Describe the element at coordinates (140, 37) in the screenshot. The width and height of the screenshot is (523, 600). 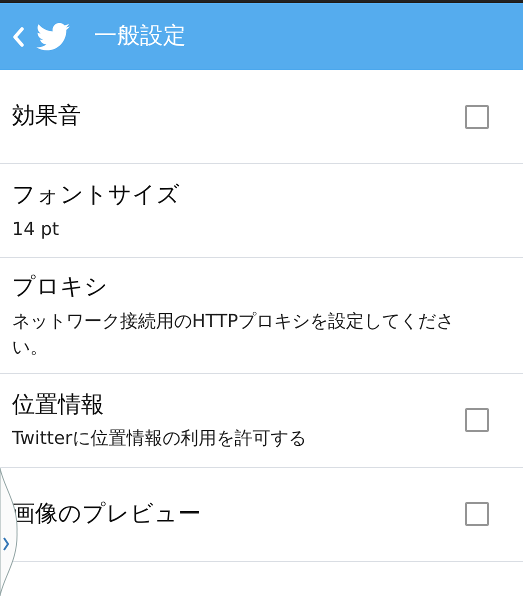
I see `screen-title: 一般設定` at that location.